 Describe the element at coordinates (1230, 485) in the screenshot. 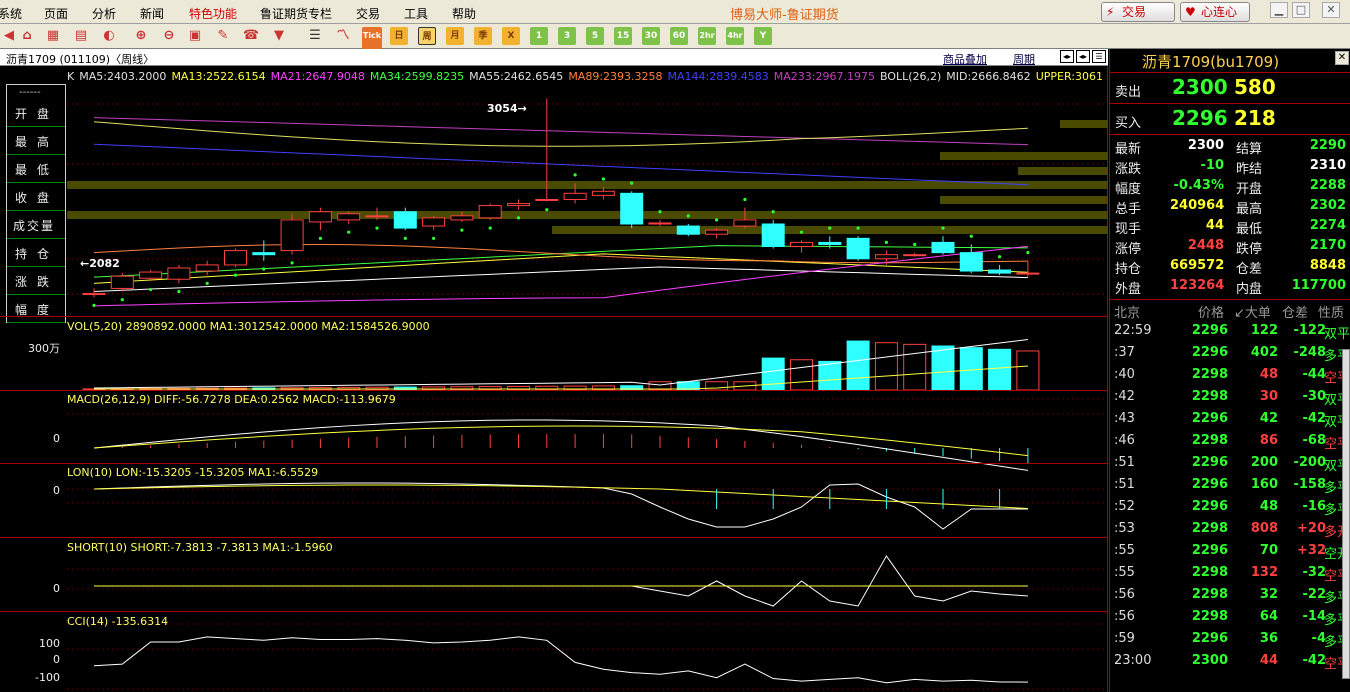

I see `tick-row: :51 2296 160 -158 多平` at that location.